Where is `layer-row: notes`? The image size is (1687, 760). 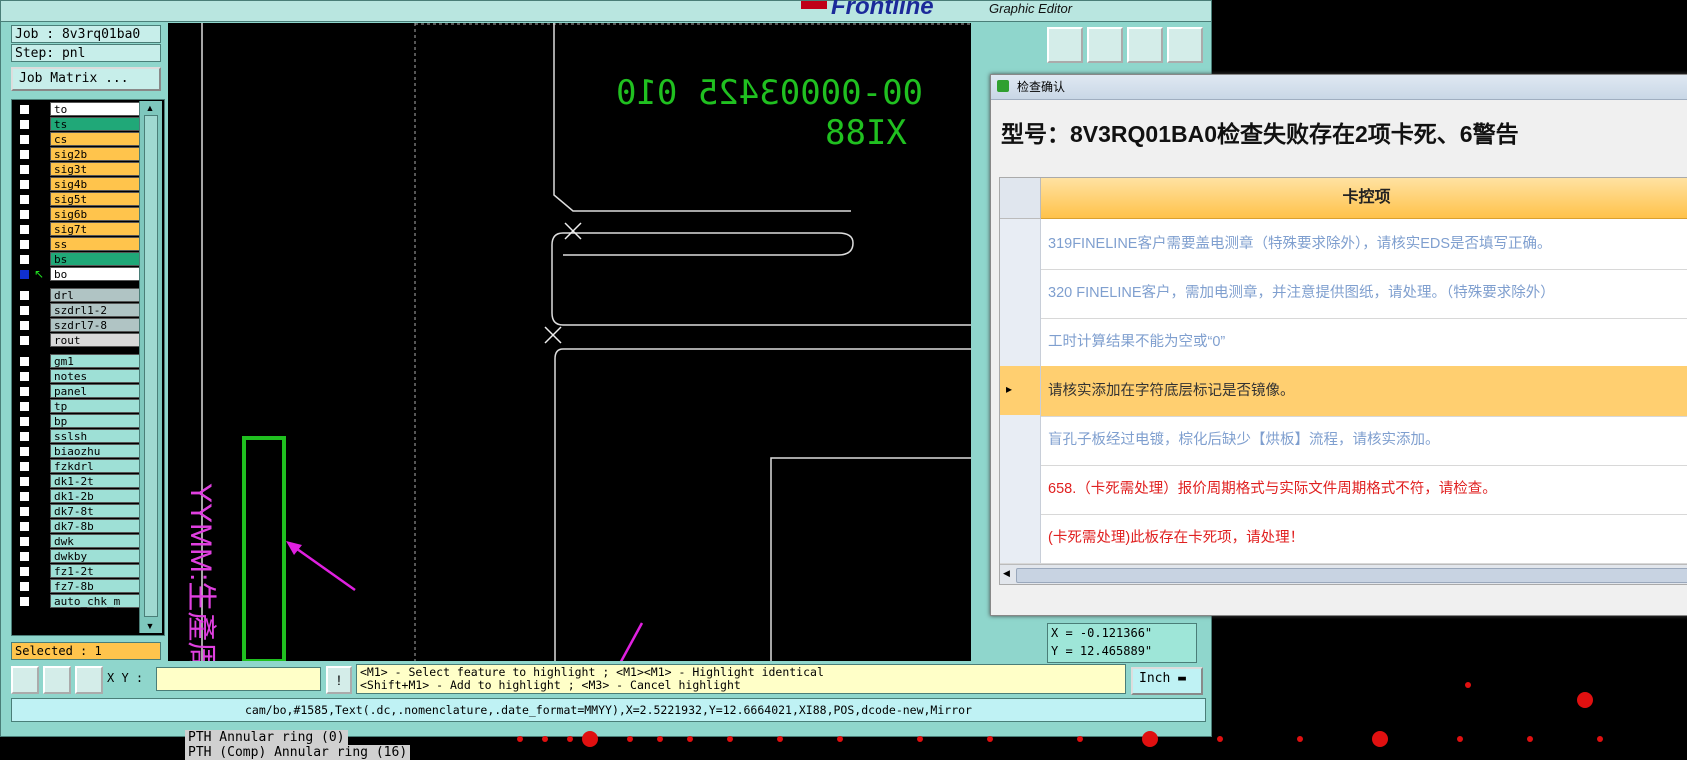 layer-row: notes is located at coordinates (77, 376).